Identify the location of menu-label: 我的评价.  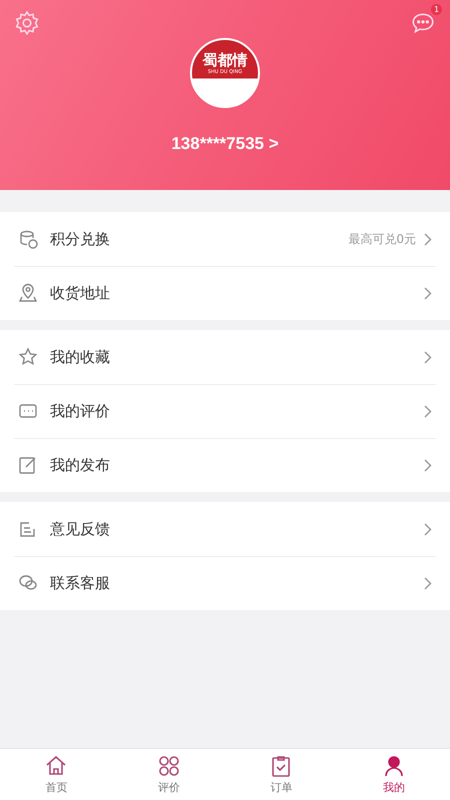
(80, 411).